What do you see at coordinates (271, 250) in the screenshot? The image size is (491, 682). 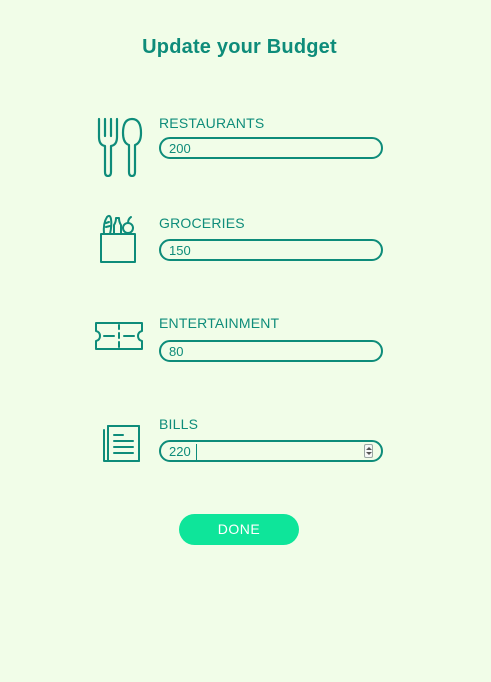 I see `groceries-amount-input: 150` at bounding box center [271, 250].